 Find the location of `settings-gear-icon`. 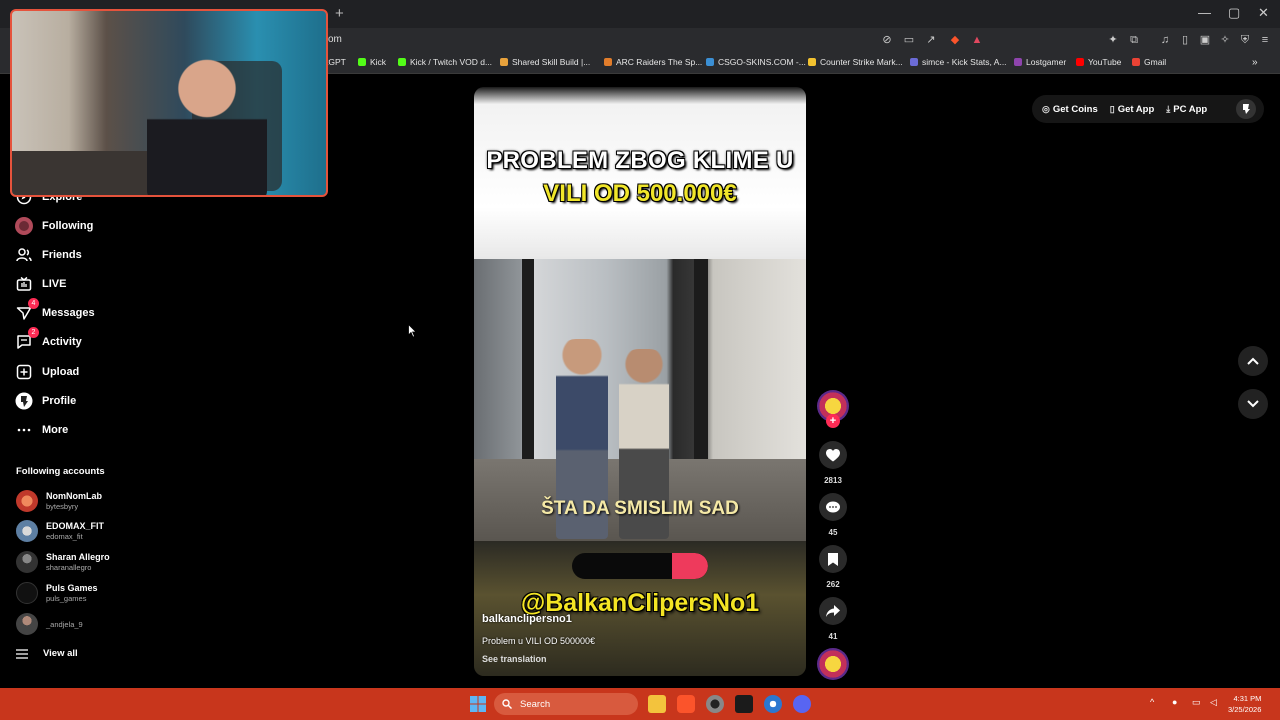

settings-gear-icon is located at coordinates (773, 704).